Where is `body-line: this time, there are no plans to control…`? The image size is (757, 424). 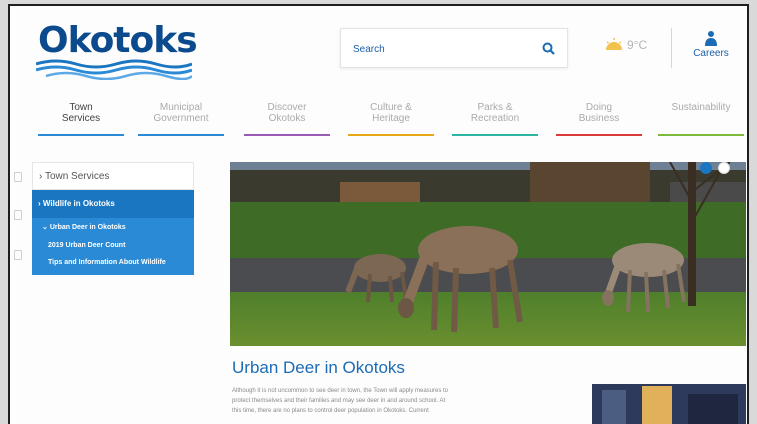 body-line: this time, there are no plans to control… is located at coordinates (330, 411).